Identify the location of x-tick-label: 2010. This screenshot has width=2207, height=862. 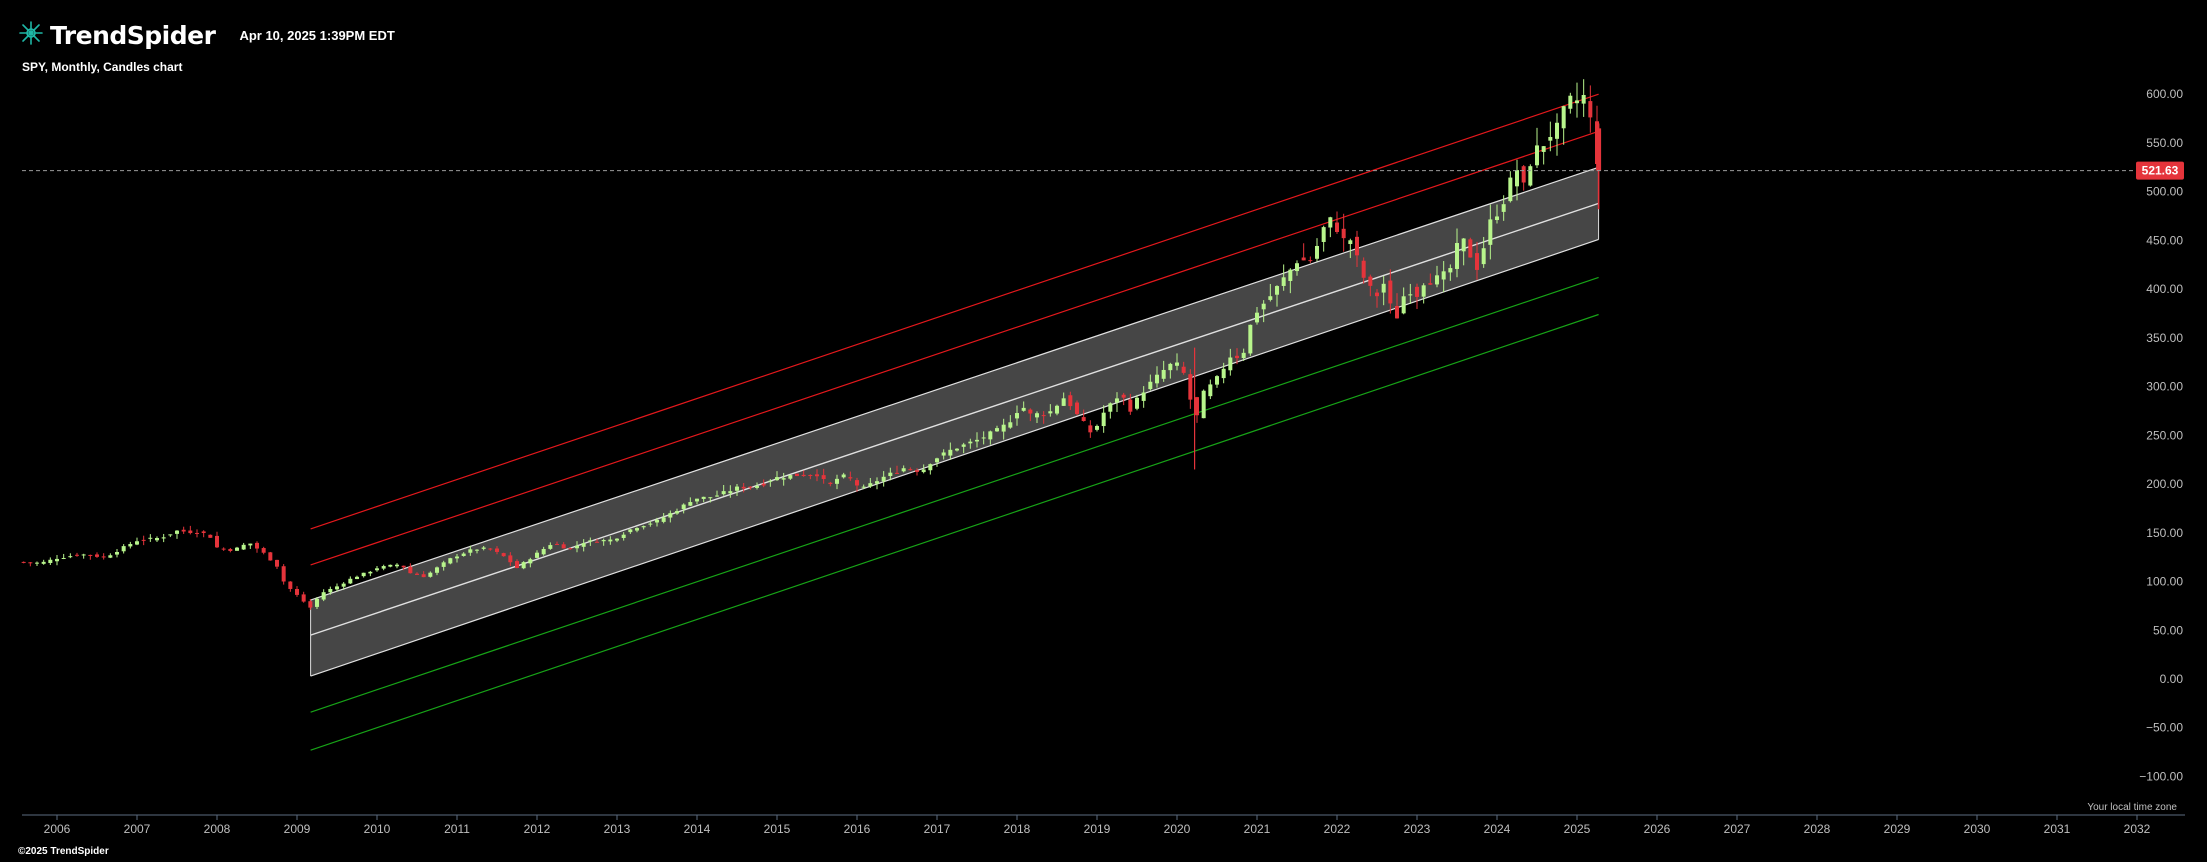
(377, 829).